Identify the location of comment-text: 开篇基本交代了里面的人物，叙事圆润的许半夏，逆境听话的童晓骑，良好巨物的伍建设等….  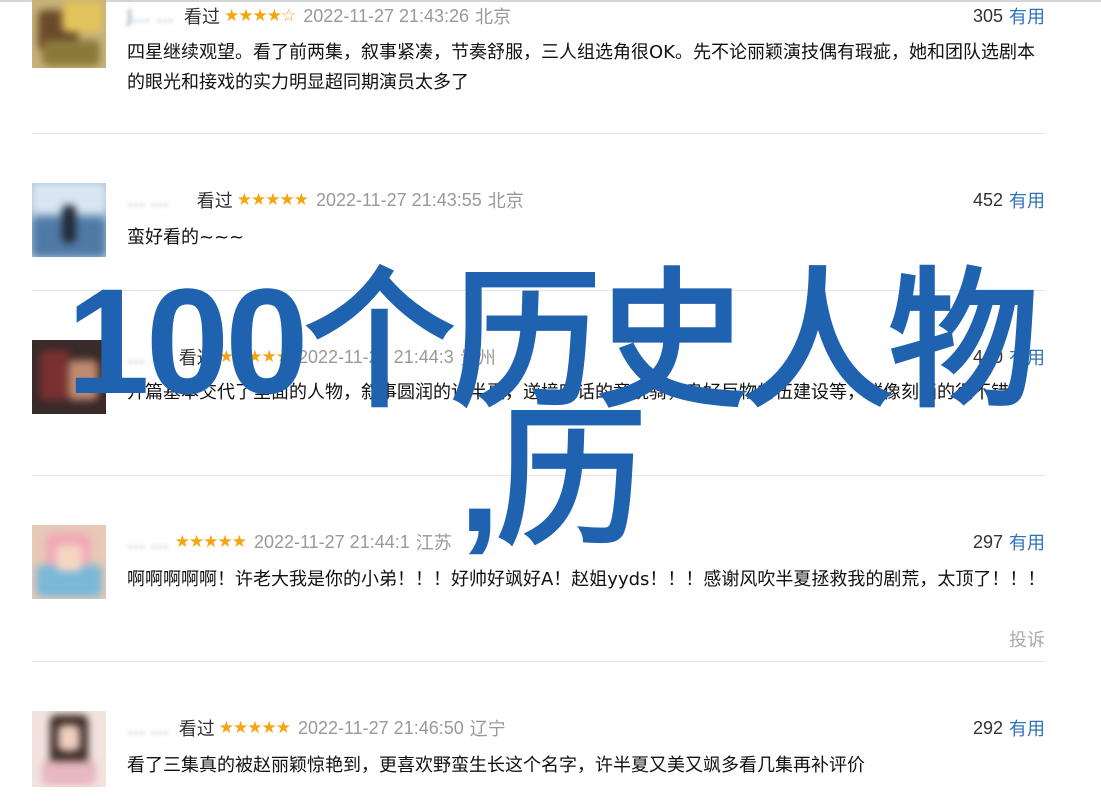
(568, 392).